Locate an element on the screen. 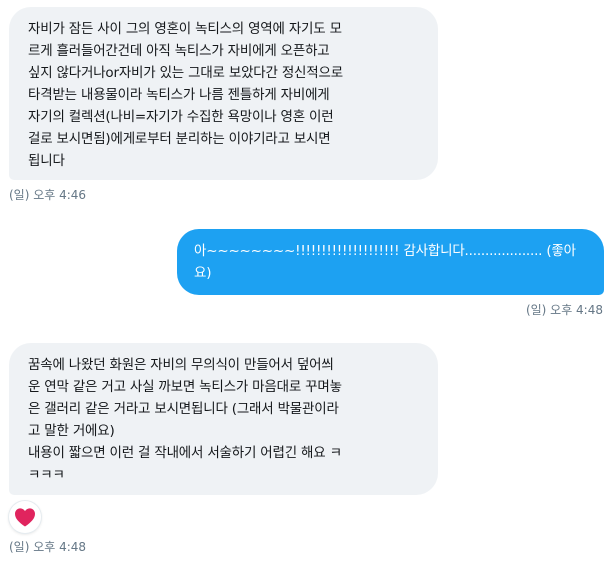  heart-reaction is located at coordinates (25, 517).